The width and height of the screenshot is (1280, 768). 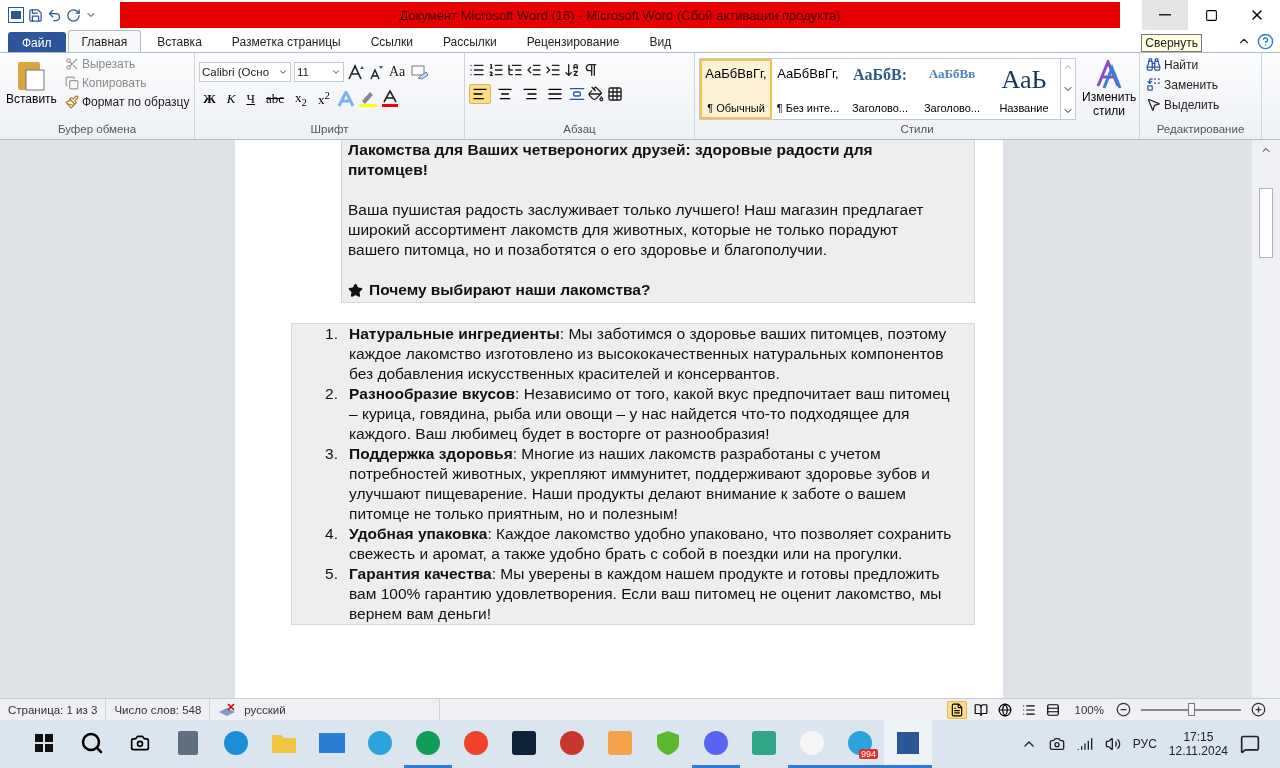 What do you see at coordinates (577, 94) in the screenshot?
I see `line-spacing-icon` at bounding box center [577, 94].